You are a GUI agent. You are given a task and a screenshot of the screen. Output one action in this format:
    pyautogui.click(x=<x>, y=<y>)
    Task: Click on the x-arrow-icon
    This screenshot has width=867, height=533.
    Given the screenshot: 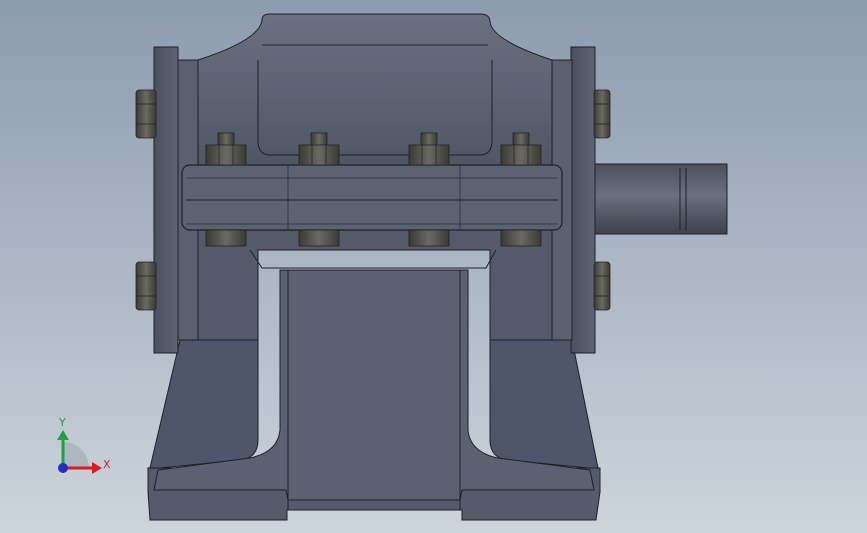 What is the action you would take?
    pyautogui.click(x=97, y=468)
    